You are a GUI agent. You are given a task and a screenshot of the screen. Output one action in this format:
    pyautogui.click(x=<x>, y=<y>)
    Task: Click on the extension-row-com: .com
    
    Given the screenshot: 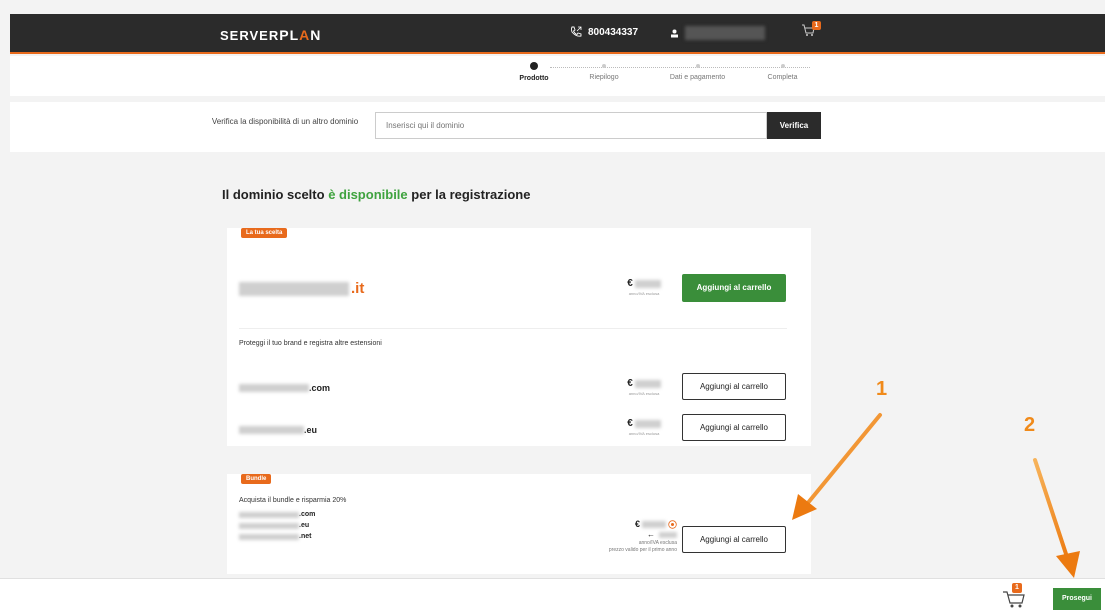 What is the action you would take?
    pyautogui.click(x=284, y=388)
    